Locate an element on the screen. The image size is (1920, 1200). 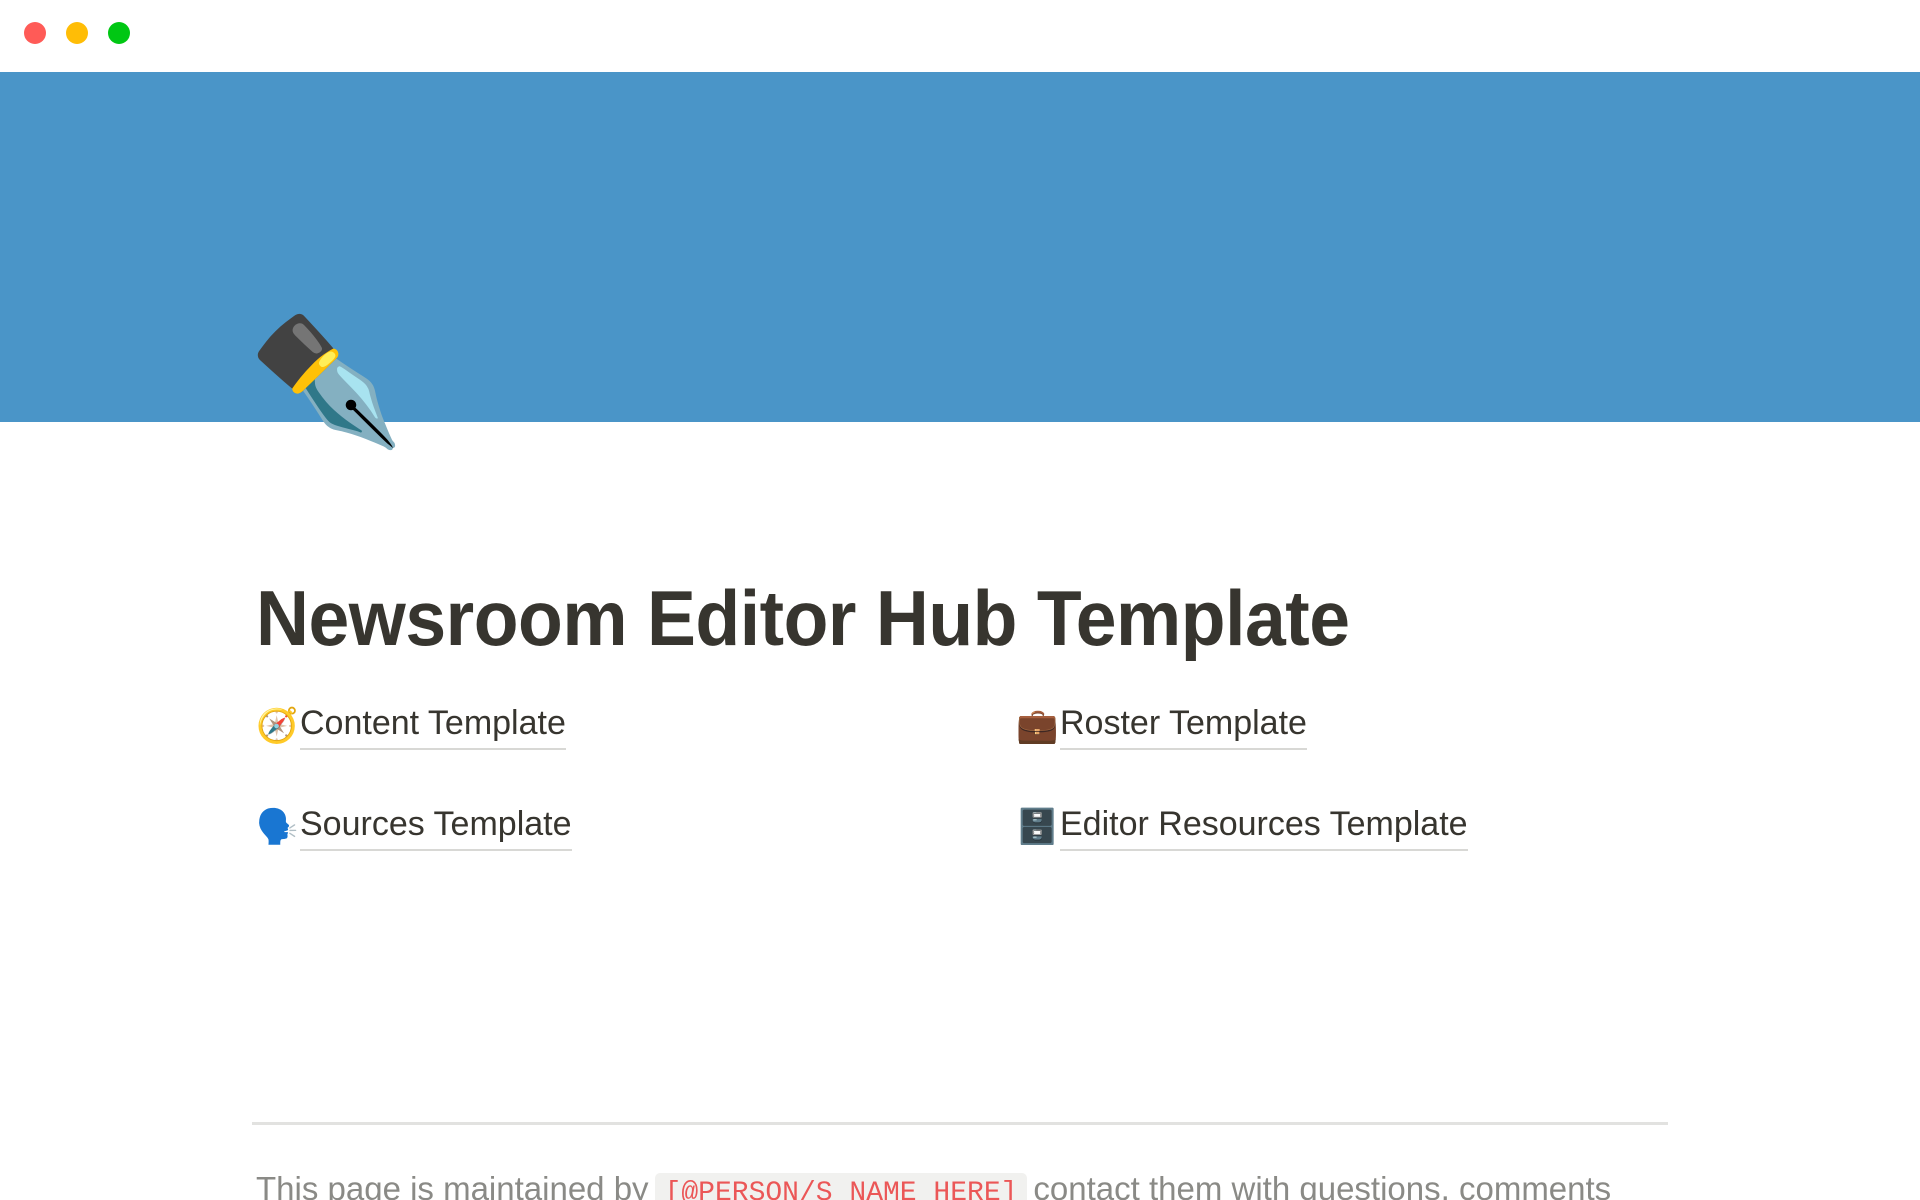
horizontal-divider is located at coordinates (960, 1123).